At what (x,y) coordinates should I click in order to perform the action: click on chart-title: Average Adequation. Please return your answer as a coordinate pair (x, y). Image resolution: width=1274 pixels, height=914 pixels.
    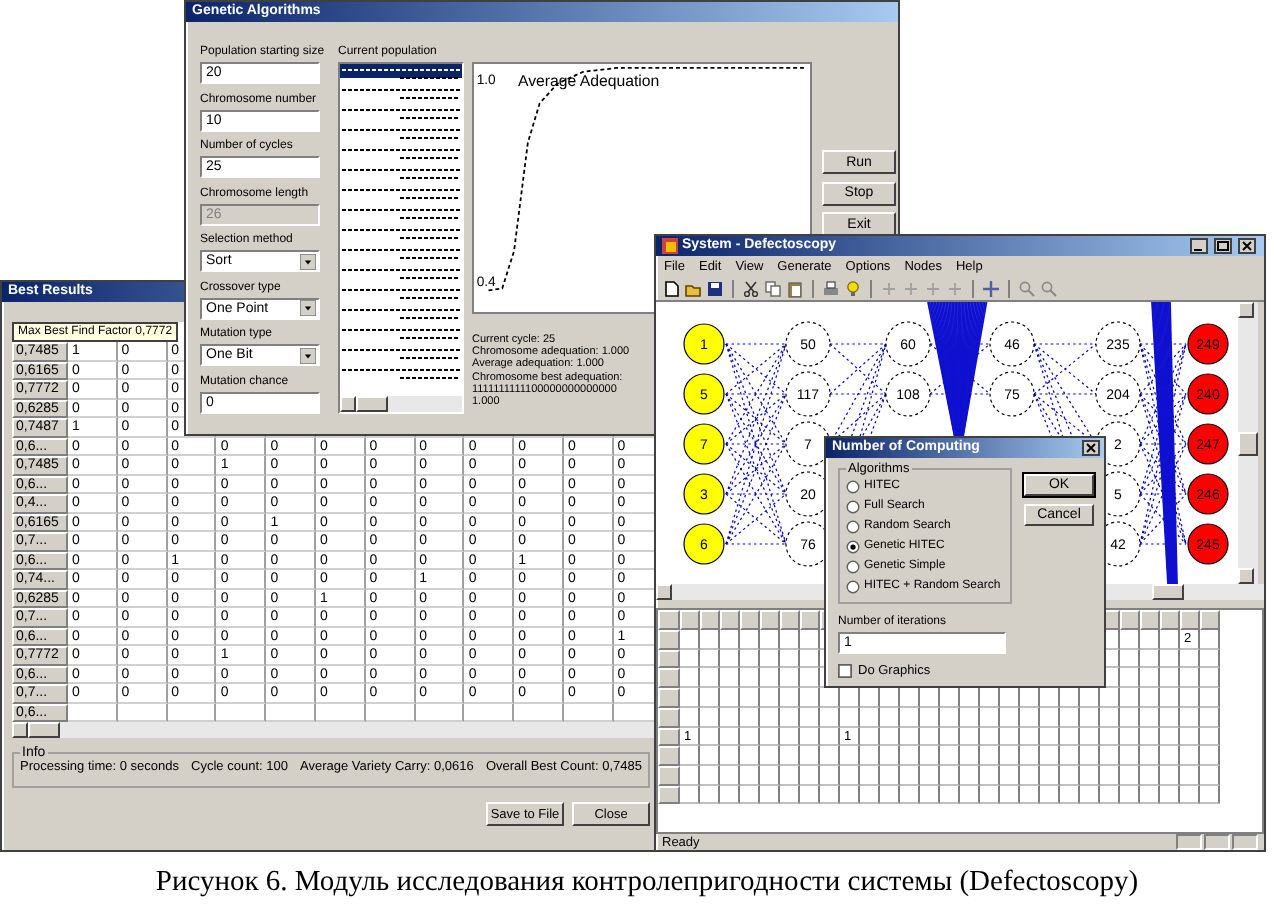
    Looking at the image, I should click on (589, 80).